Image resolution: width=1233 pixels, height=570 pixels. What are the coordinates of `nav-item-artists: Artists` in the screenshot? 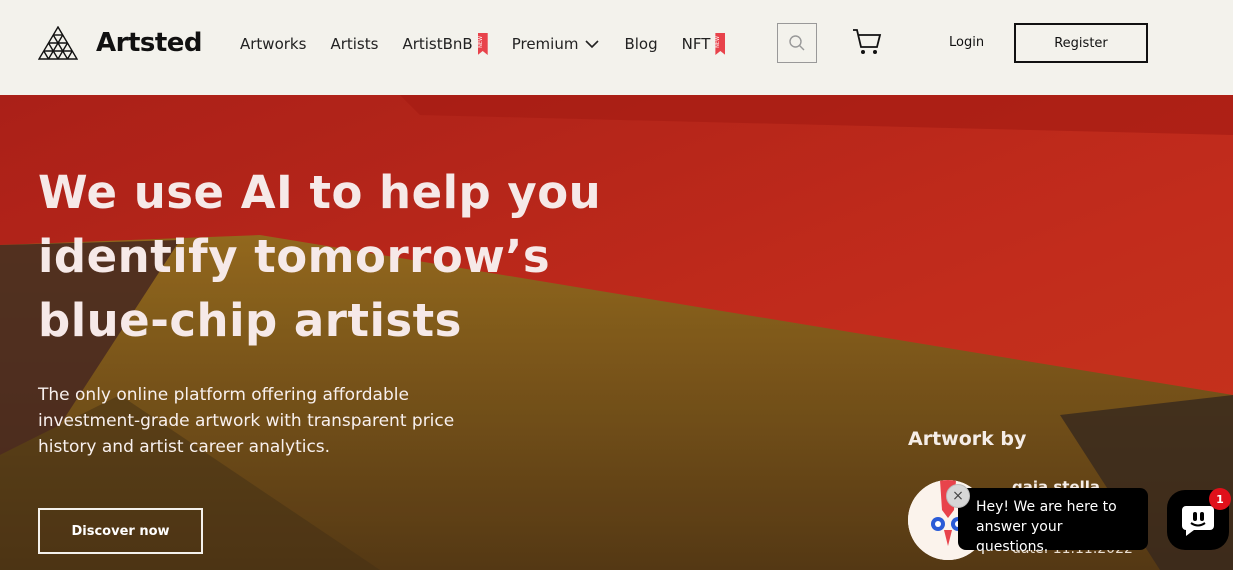 It's located at (354, 44).